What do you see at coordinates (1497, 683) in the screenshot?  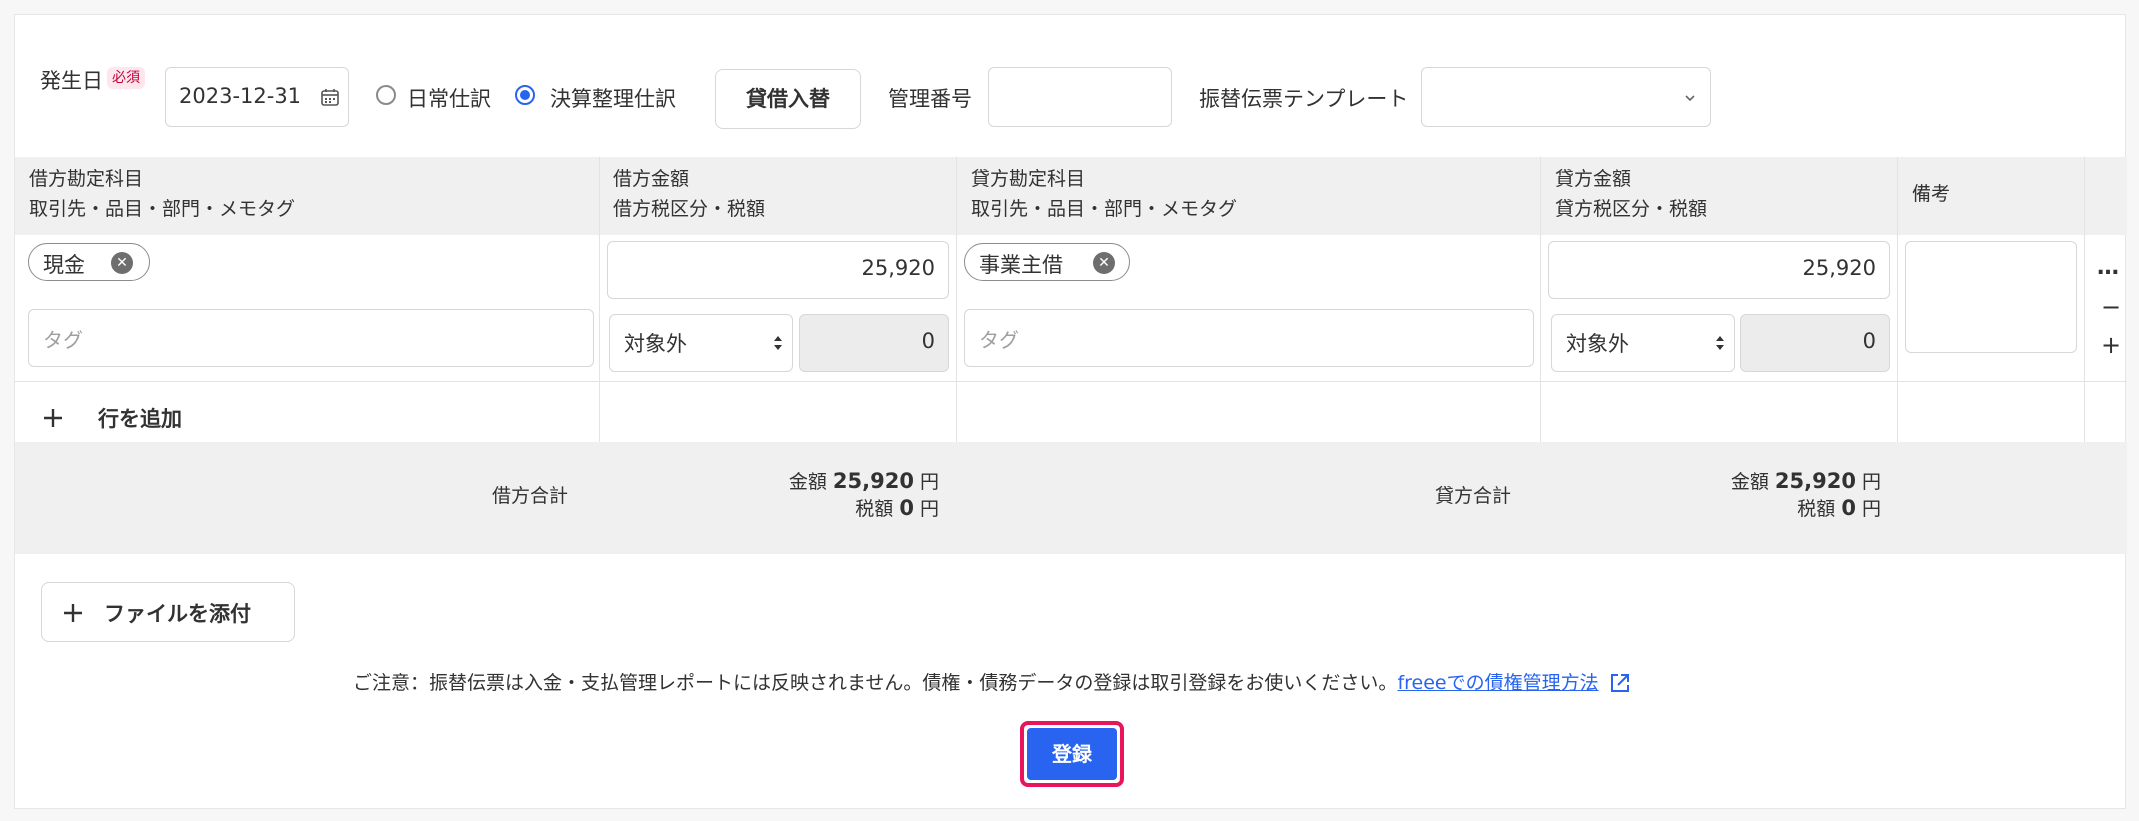 I see `notice-link: freeeでの債権管理方法` at bounding box center [1497, 683].